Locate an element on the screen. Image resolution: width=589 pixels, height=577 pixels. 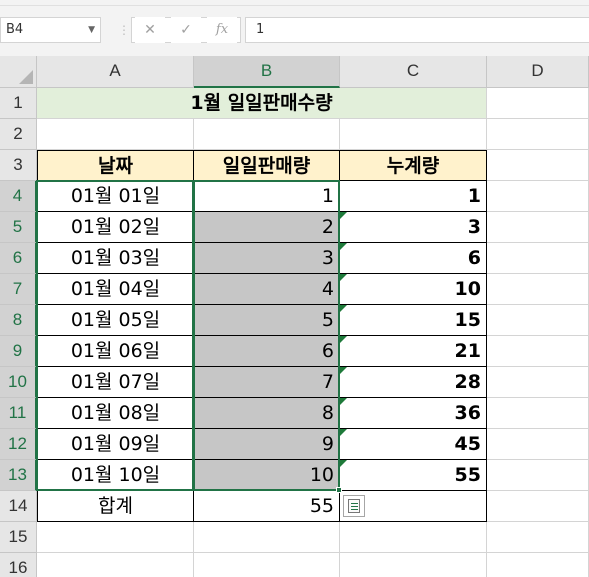
row-header-7: 7 is located at coordinates (18, 289).